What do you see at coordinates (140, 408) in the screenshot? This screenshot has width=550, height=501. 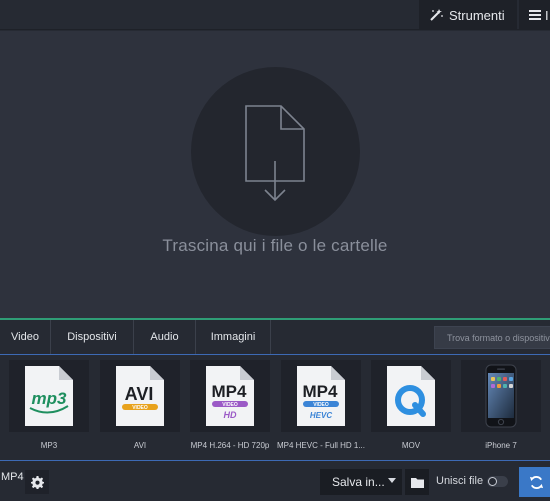 I see `avi-sub: VIDEO` at bounding box center [140, 408].